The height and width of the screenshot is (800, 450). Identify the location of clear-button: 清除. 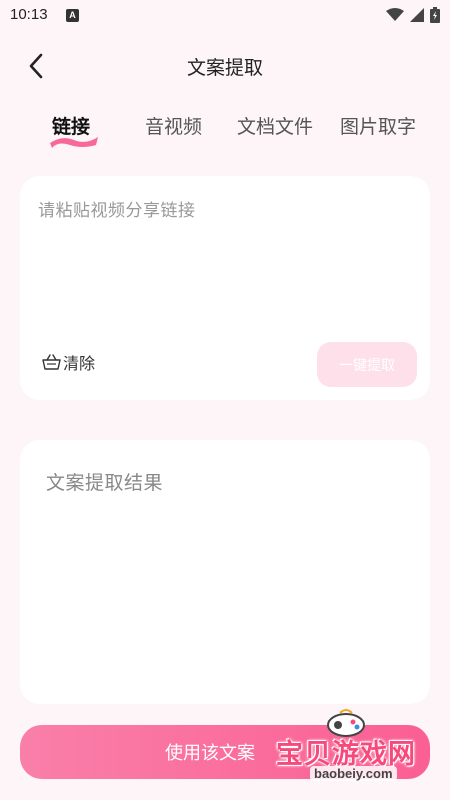
(68, 362).